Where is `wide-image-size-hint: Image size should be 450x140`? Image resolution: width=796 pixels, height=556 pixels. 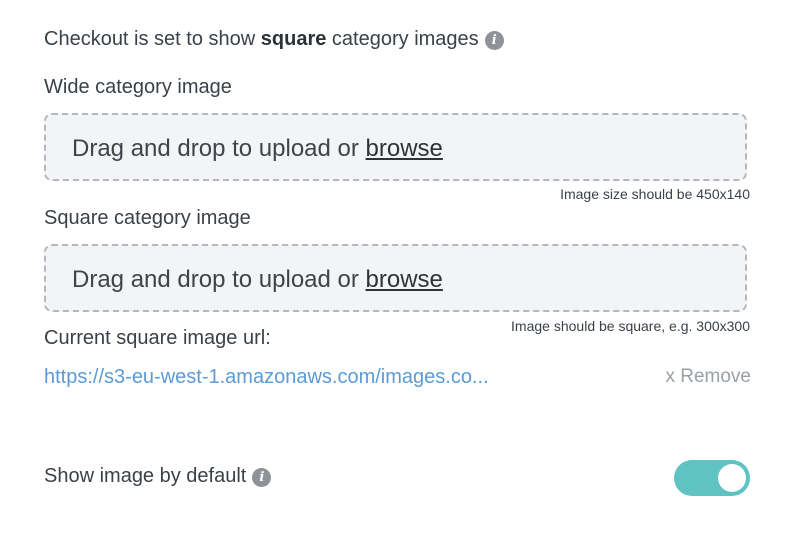 wide-image-size-hint: Image size should be 450x140 is located at coordinates (655, 194).